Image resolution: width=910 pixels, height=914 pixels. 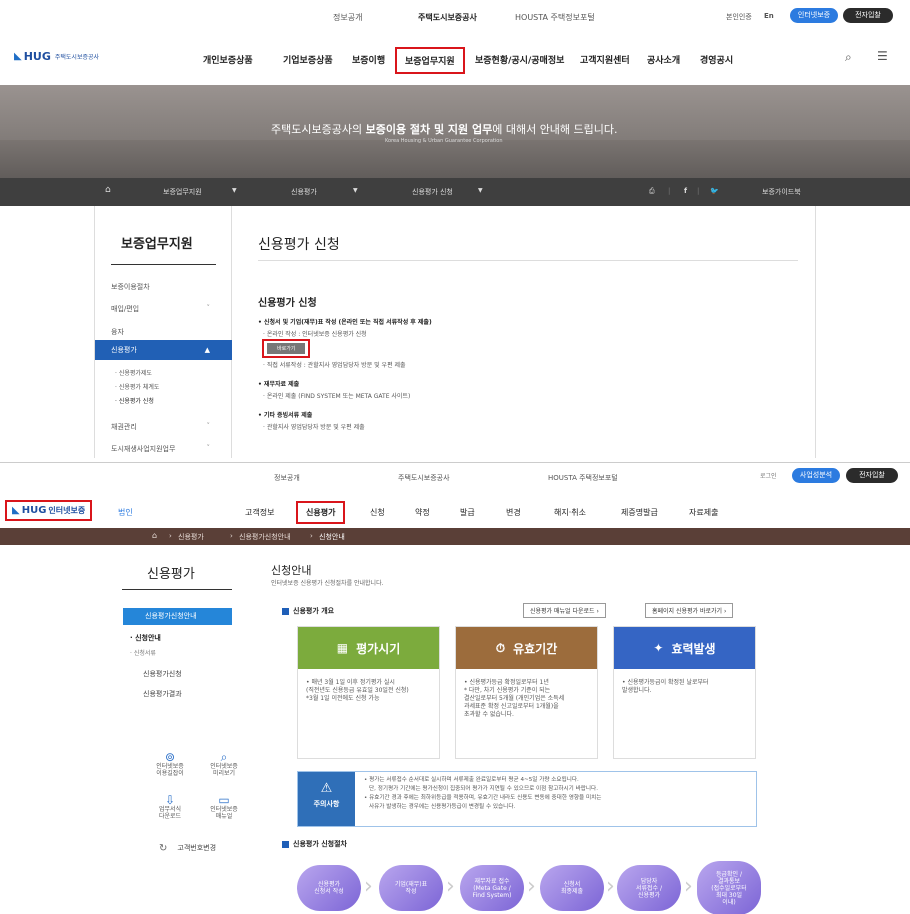 What do you see at coordinates (163, 400) in the screenshot?
I see `side-sub-apply: · 신용평가 신청` at bounding box center [163, 400].